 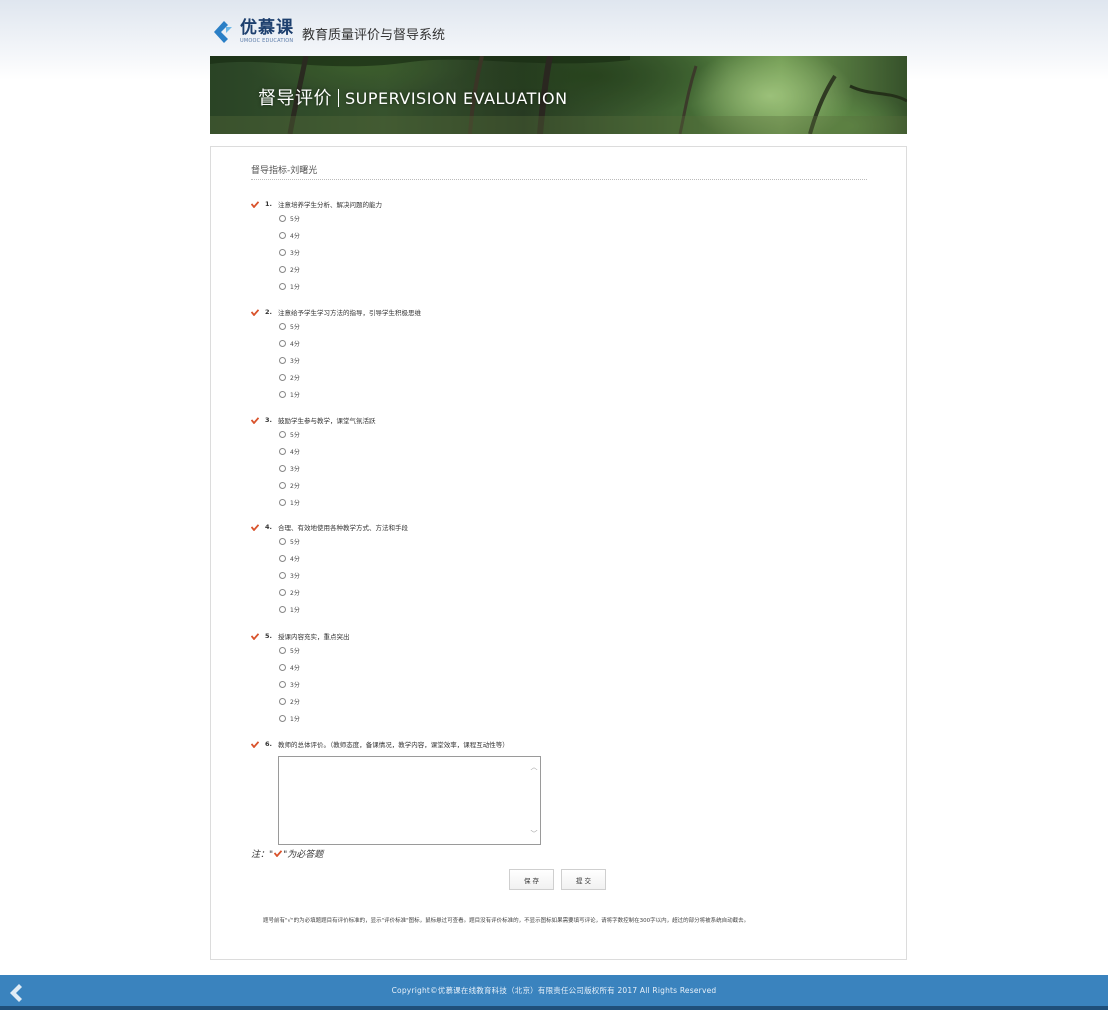 I want to click on banner-title: 督导评价 SUPERVISION EVALUATION, so click(x=413, y=97).